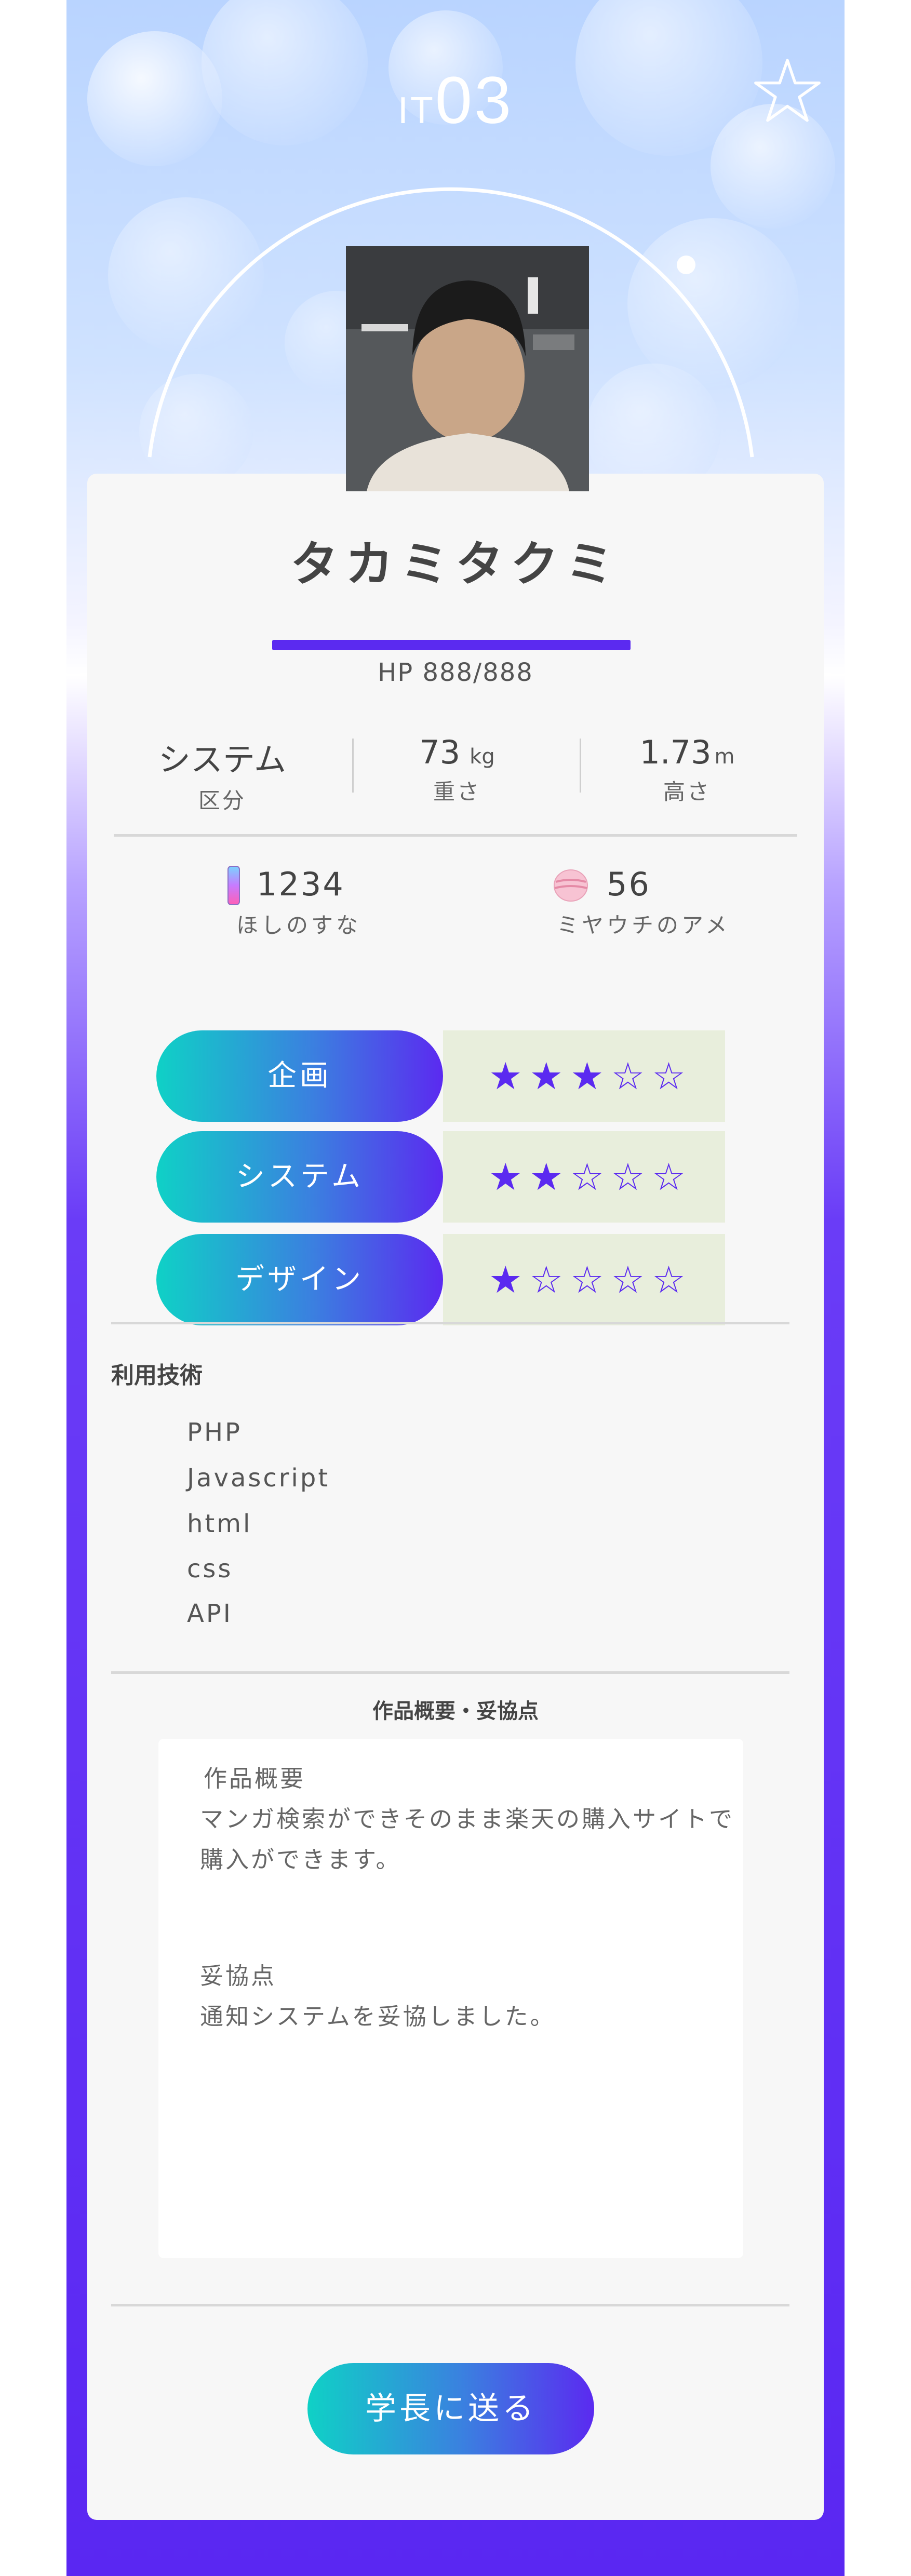 The height and width of the screenshot is (2576, 911). Describe the element at coordinates (455, 673) in the screenshot. I see `hp-text: HP 888/888` at that location.